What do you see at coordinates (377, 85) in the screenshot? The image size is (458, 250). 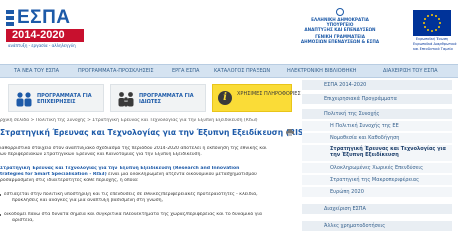 I see `sidebar-item-espa: ΕΣΠΑ 2014-2020` at bounding box center [377, 85].